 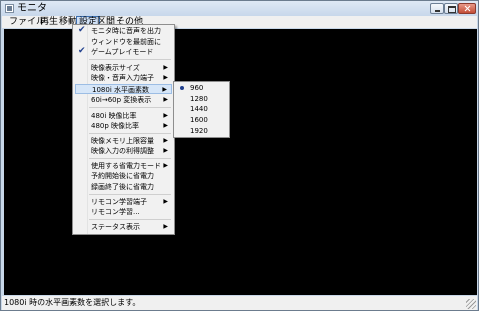 I want to click on submenu-option-960: 960, so click(x=202, y=88).